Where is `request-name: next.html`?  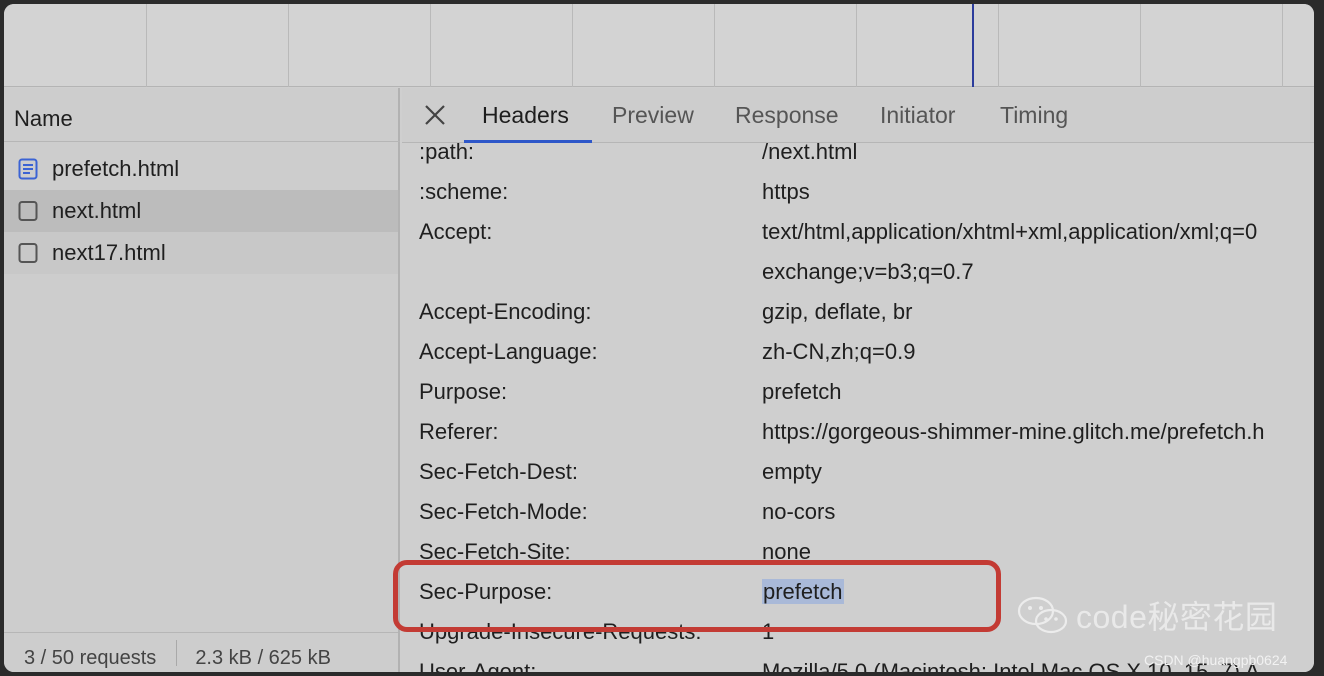
request-name: next.html is located at coordinates (97, 210).